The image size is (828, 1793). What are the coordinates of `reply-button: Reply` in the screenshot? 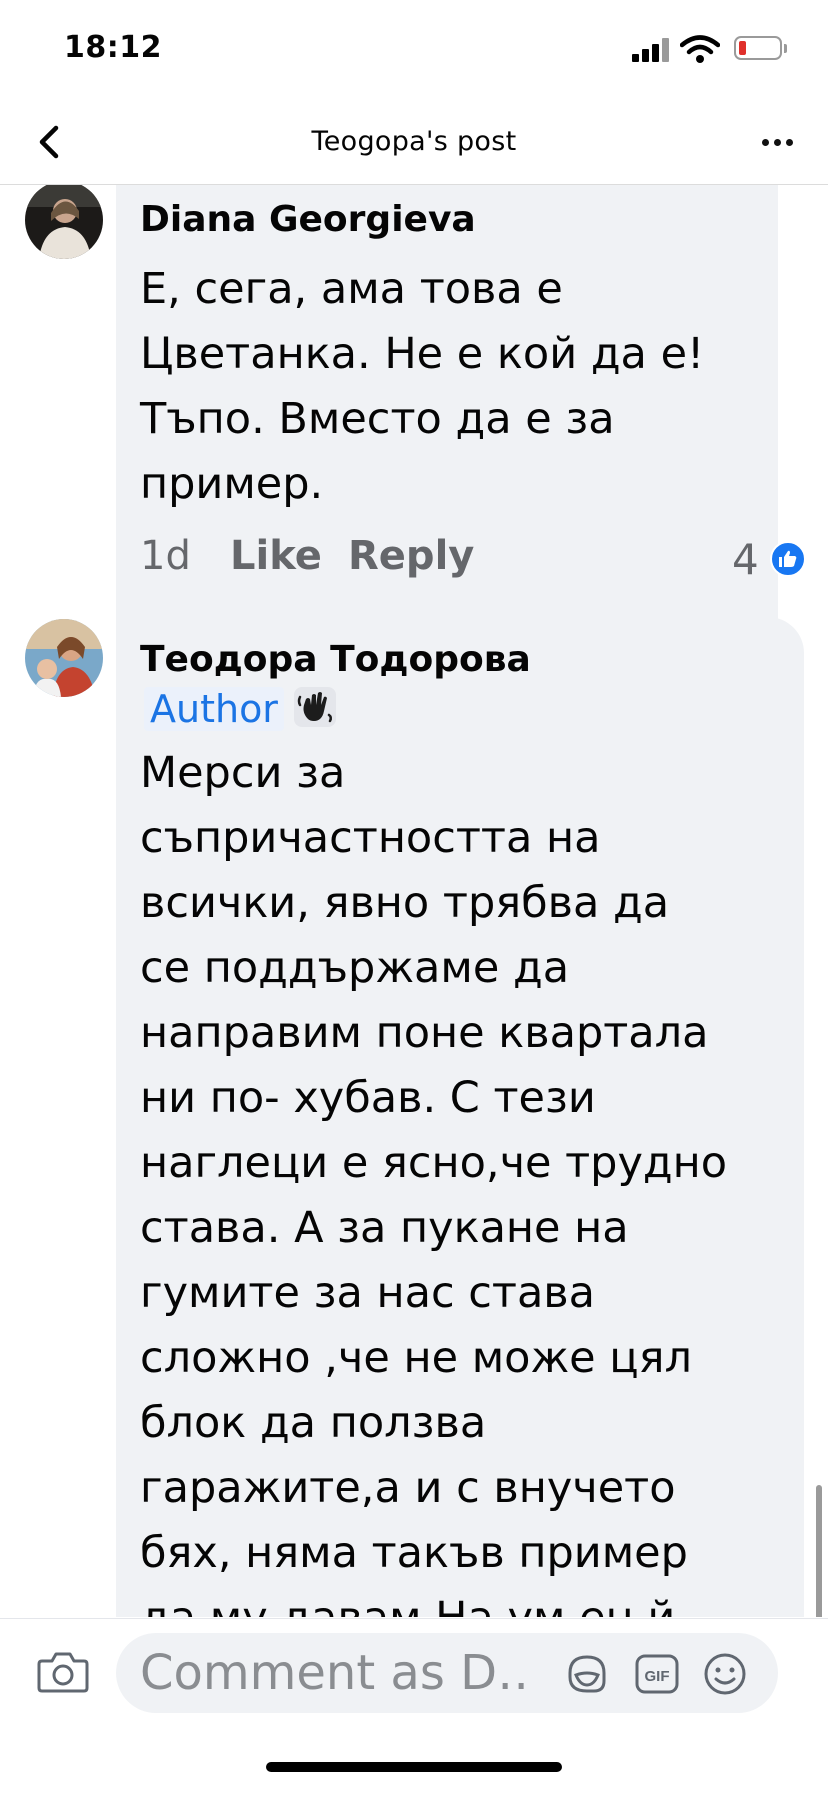 It's located at (411, 556).